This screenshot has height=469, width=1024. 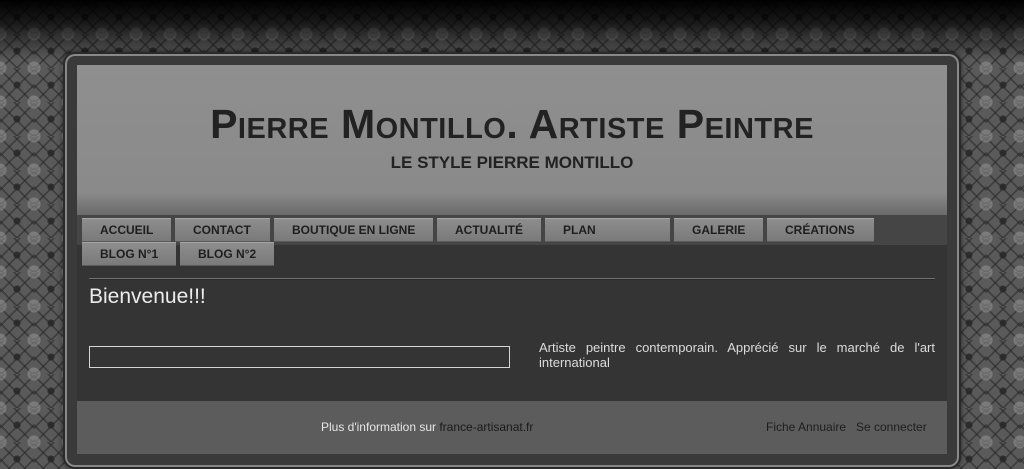 I want to click on content-divider, so click(x=512, y=279).